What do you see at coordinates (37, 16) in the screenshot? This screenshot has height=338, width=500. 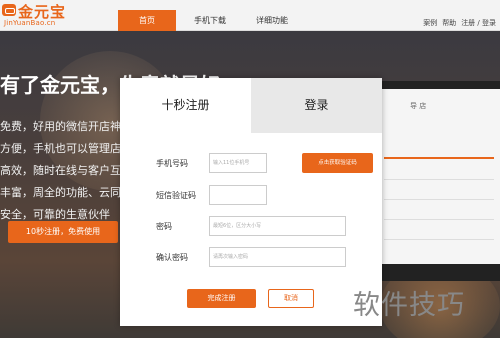 I see `logo: 金元宝 JinYuanBao.cn` at bounding box center [37, 16].